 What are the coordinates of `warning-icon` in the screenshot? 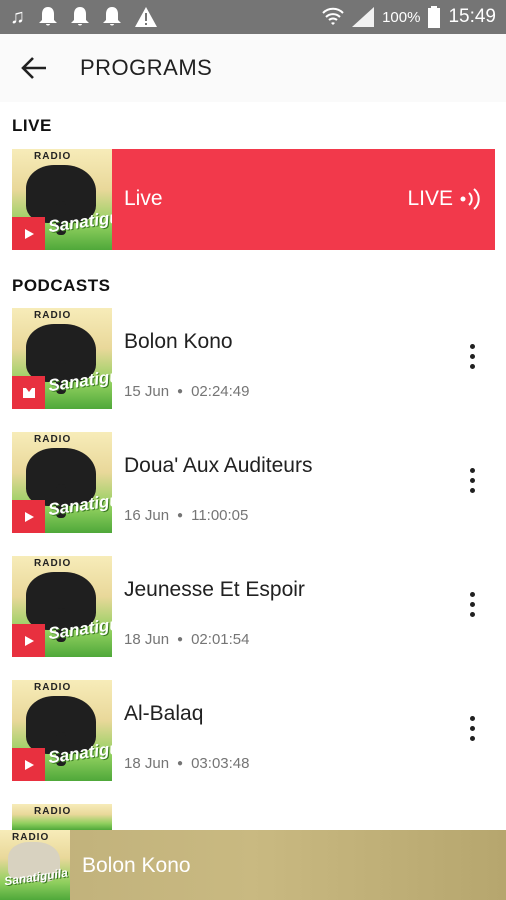 It's located at (146, 17).